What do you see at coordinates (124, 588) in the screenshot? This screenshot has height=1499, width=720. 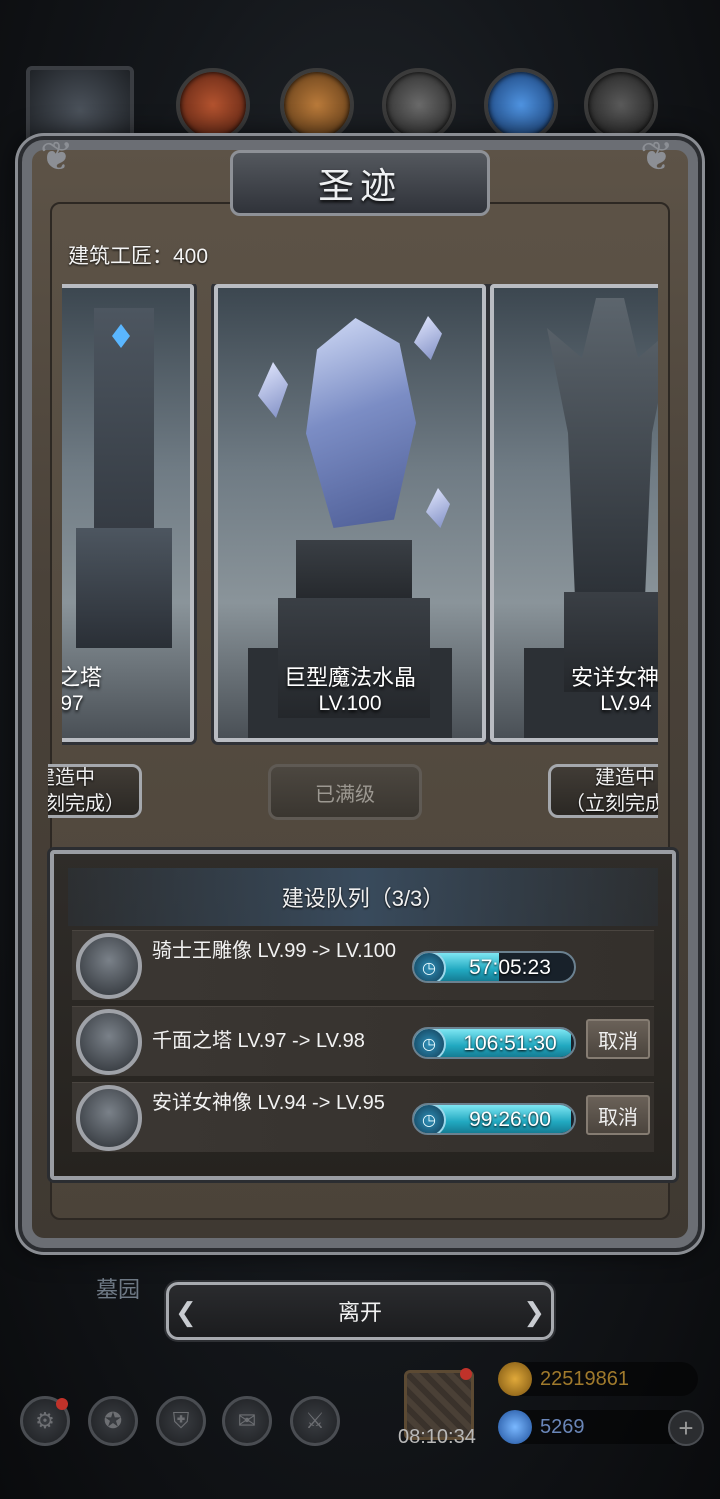 I see `tower-base-image` at bounding box center [124, 588].